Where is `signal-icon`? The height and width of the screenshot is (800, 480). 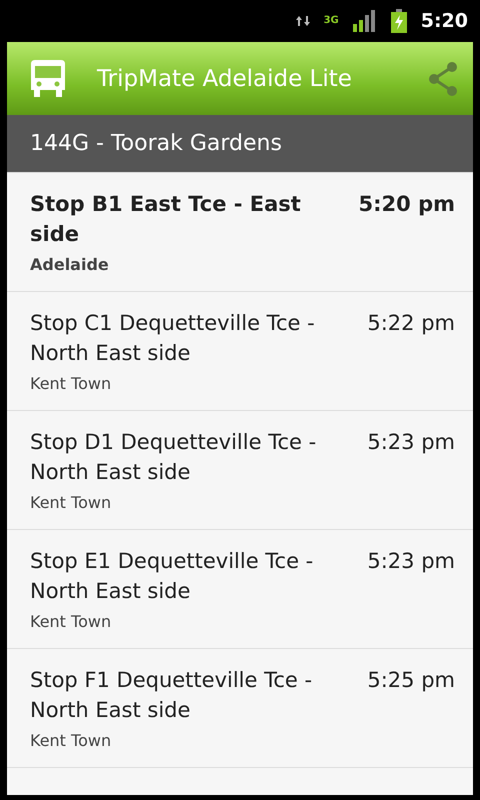 signal-icon is located at coordinates (364, 21).